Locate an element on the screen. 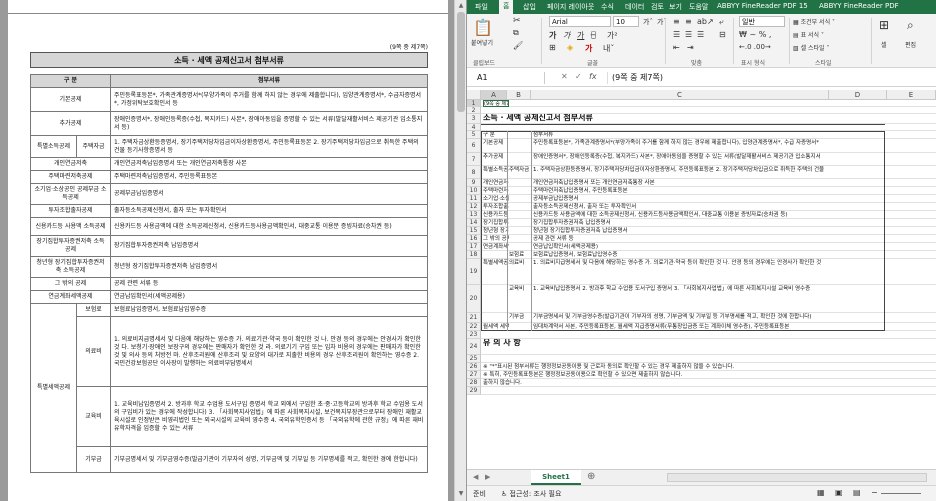  scroll-down-icon: ▼ is located at coordinates (461, 494).